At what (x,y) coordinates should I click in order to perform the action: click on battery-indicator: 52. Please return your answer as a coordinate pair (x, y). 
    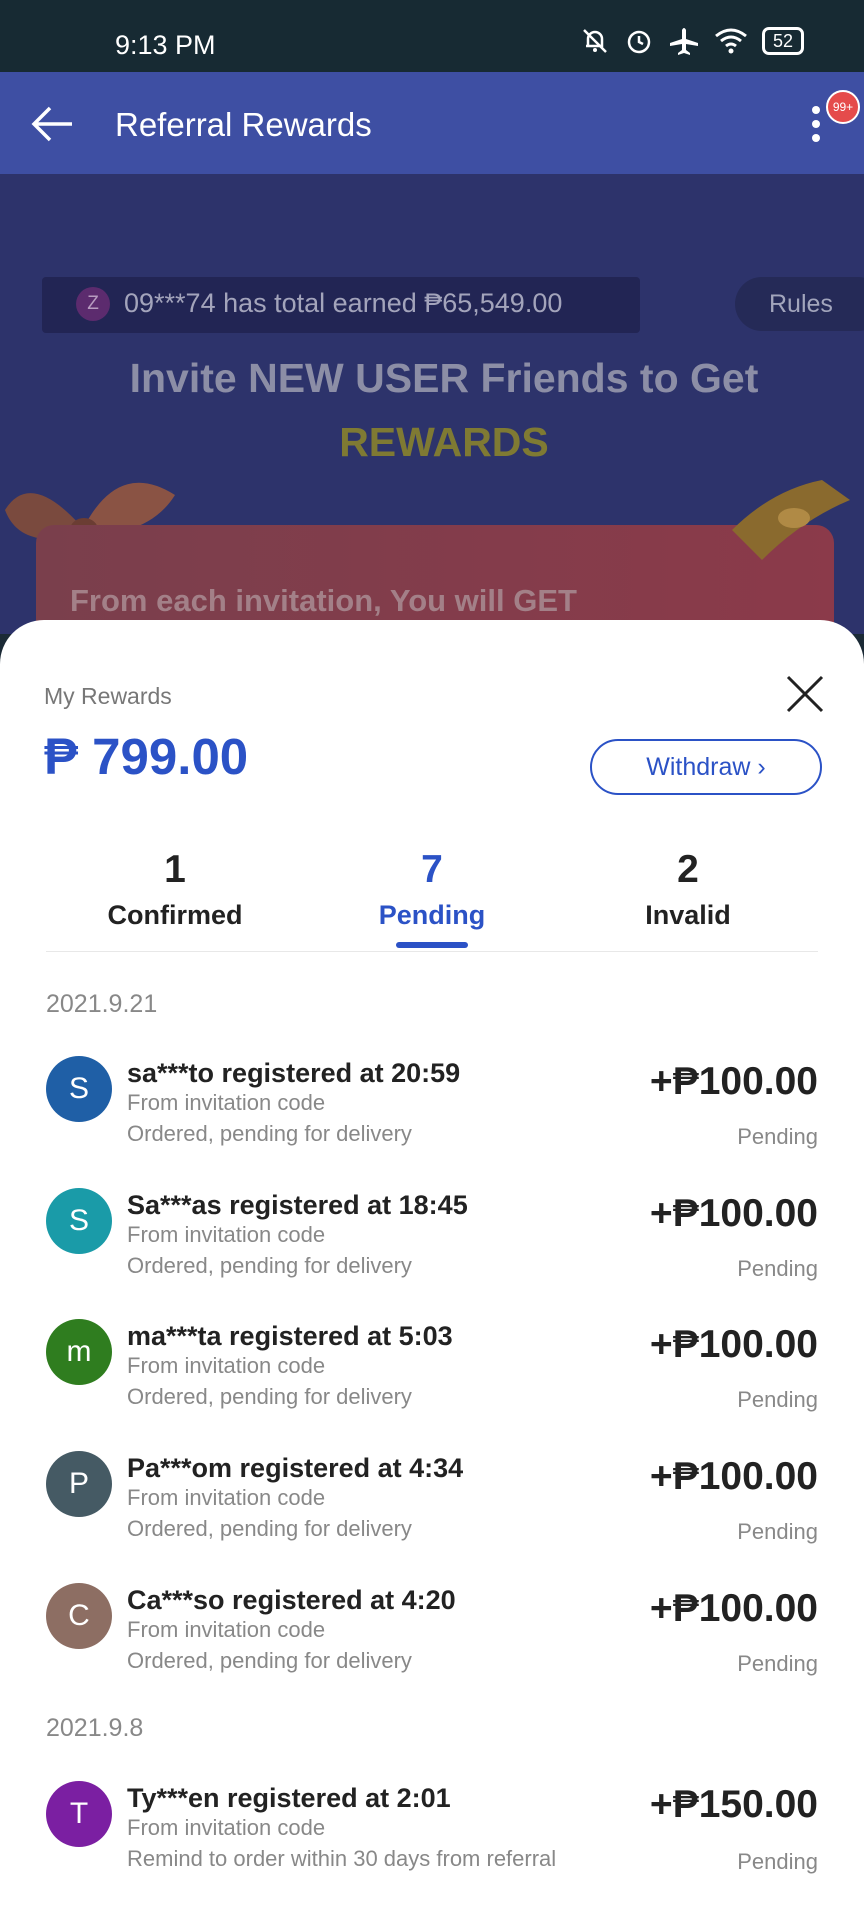
    Looking at the image, I should click on (782, 41).